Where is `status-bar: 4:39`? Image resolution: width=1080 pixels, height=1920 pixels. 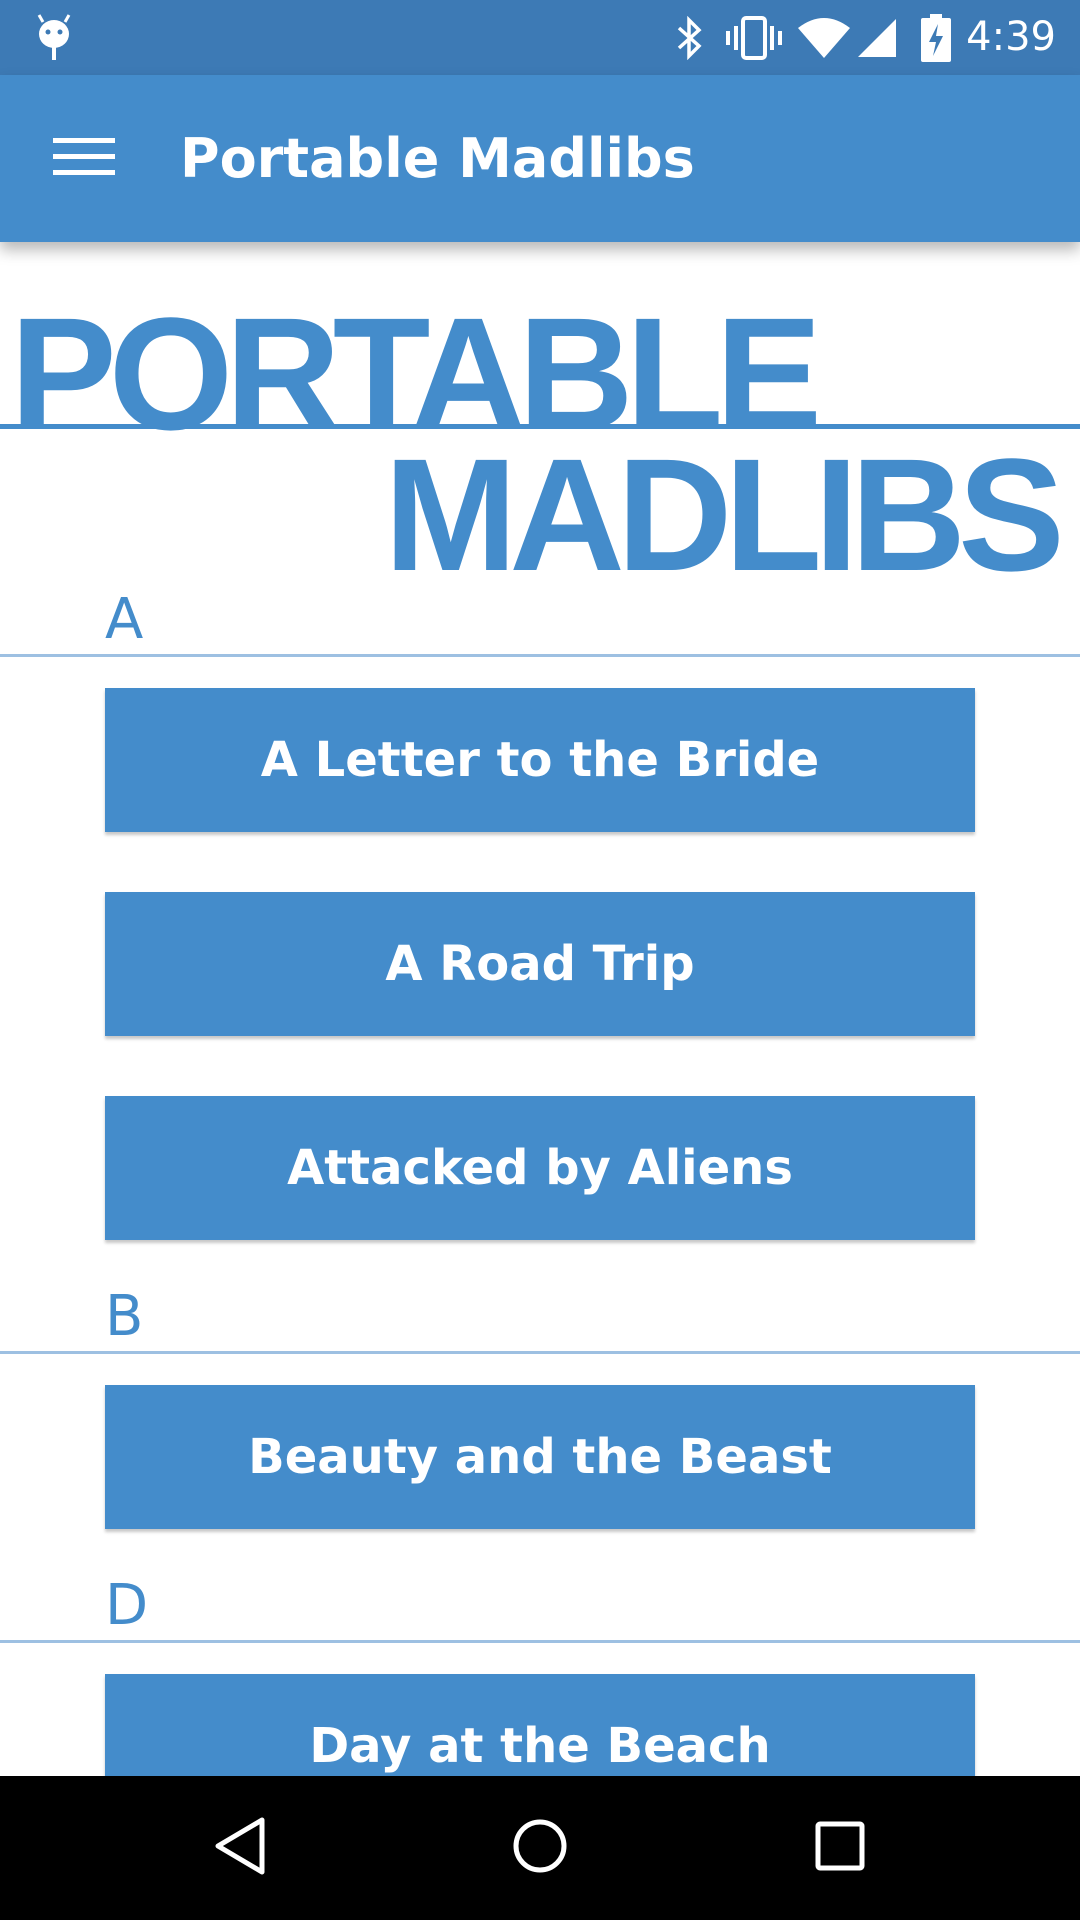 status-bar: 4:39 is located at coordinates (540, 37).